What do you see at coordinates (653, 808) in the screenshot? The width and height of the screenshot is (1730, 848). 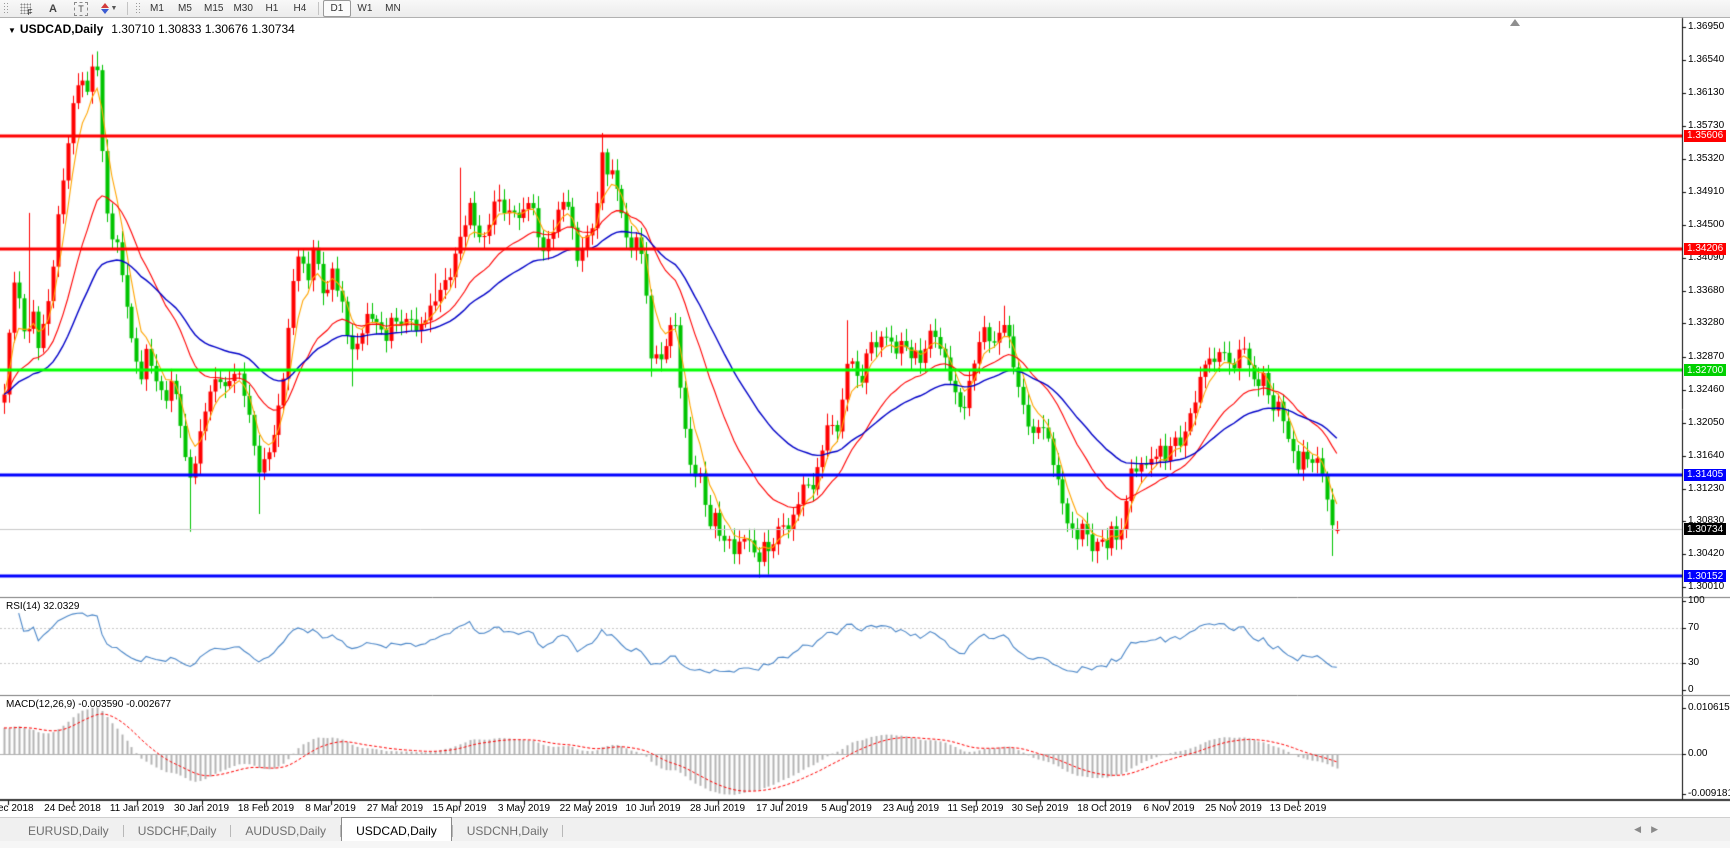 I see `date-tick-label: 10 Jun 2019` at bounding box center [653, 808].